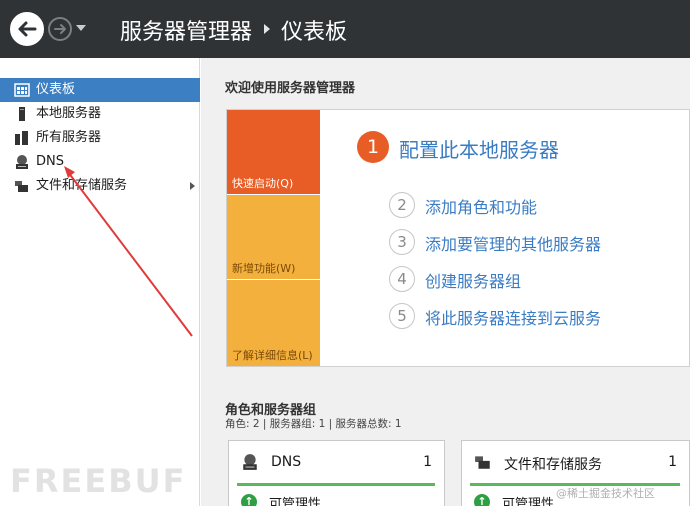 This screenshot has width=690, height=506. I want to click on servers-icon, so click(21, 138).